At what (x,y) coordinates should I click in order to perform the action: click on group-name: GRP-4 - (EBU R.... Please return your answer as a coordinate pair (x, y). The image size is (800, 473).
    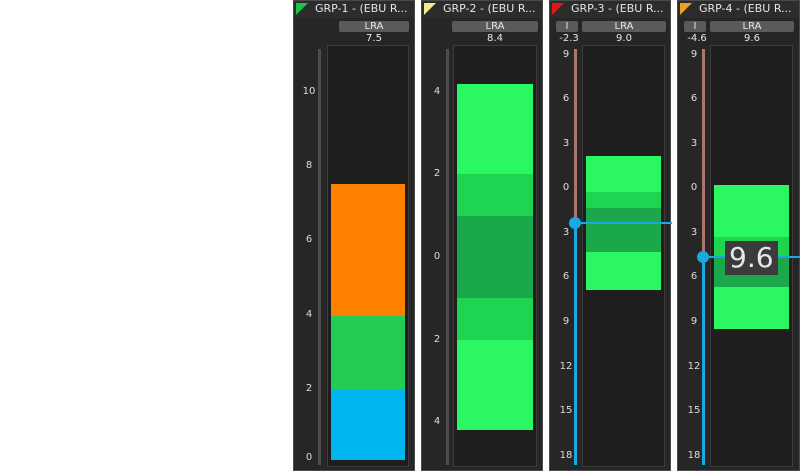
    Looking at the image, I should click on (745, 8).